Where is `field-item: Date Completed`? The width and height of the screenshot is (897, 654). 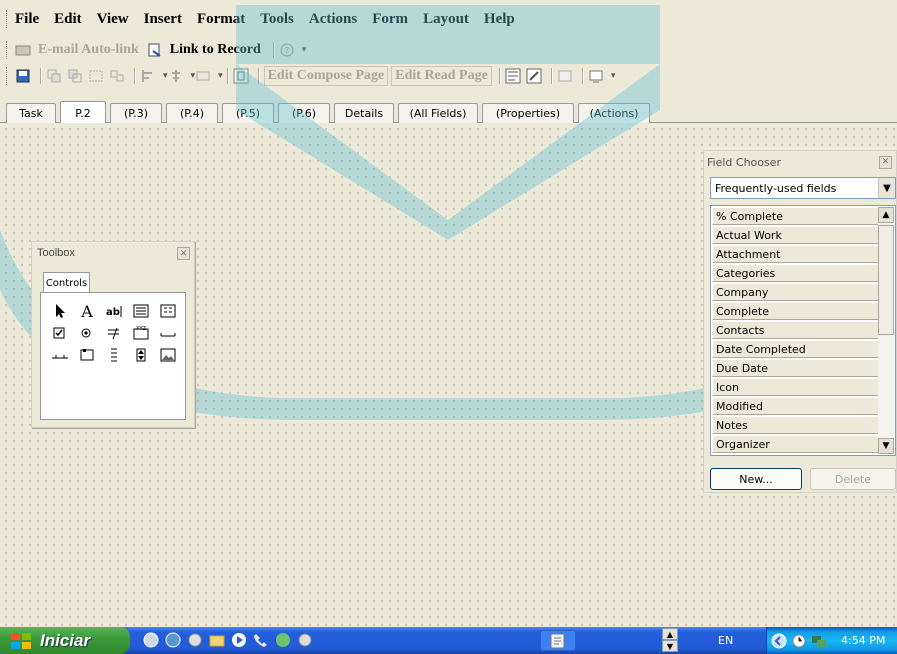 field-item: Date Completed is located at coordinates (796, 349).